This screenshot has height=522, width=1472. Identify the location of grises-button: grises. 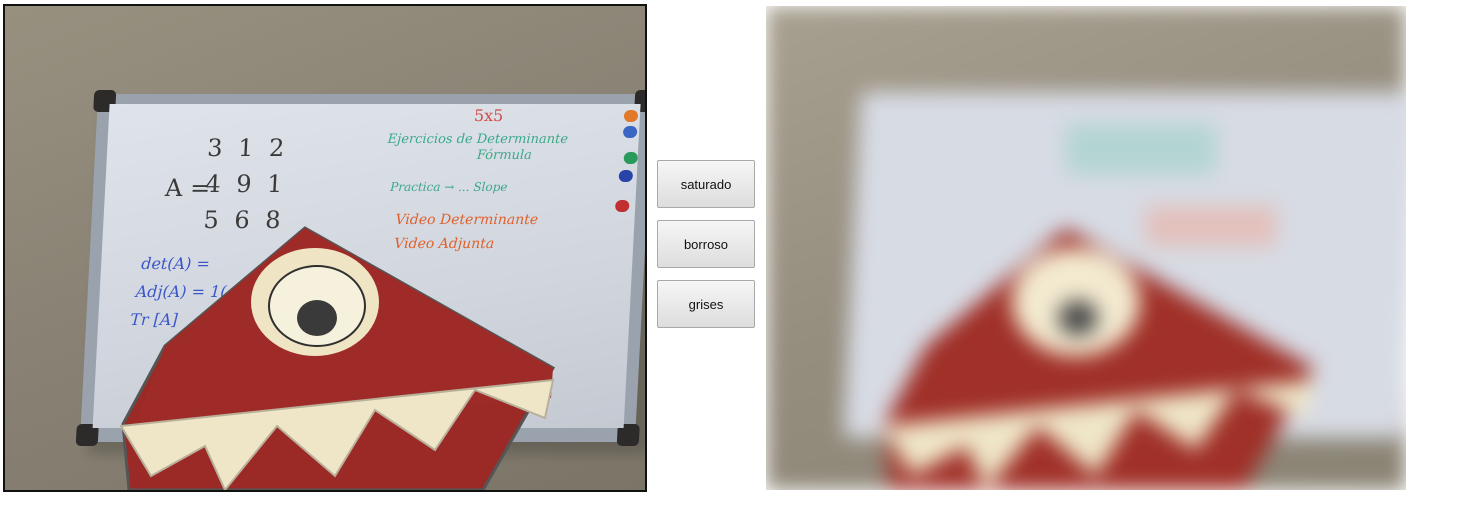
(706, 304).